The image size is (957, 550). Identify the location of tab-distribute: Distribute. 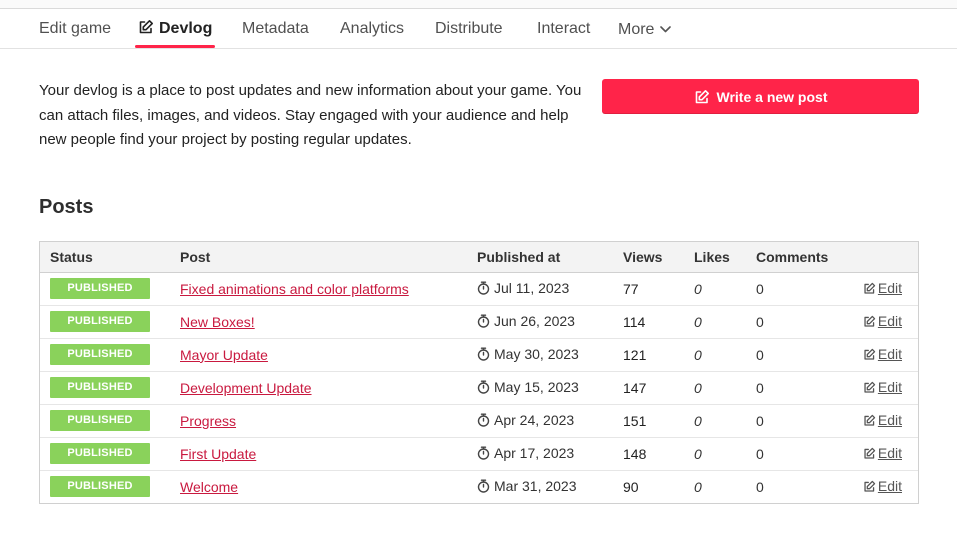
(469, 28).